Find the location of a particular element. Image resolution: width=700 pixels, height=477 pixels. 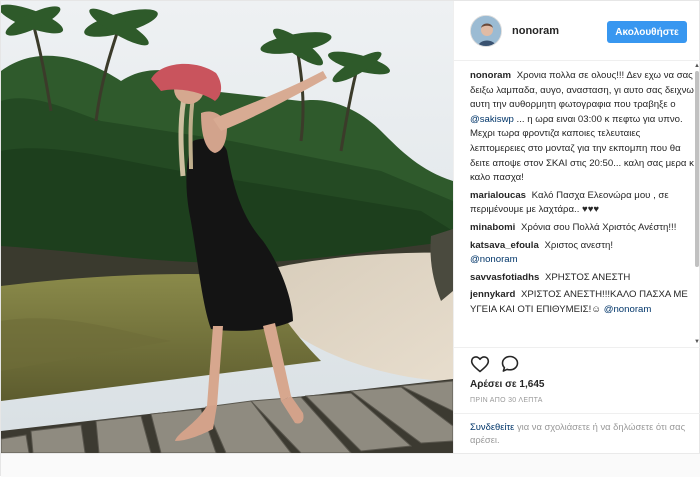

caption-username: nonoram is located at coordinates (490, 75).